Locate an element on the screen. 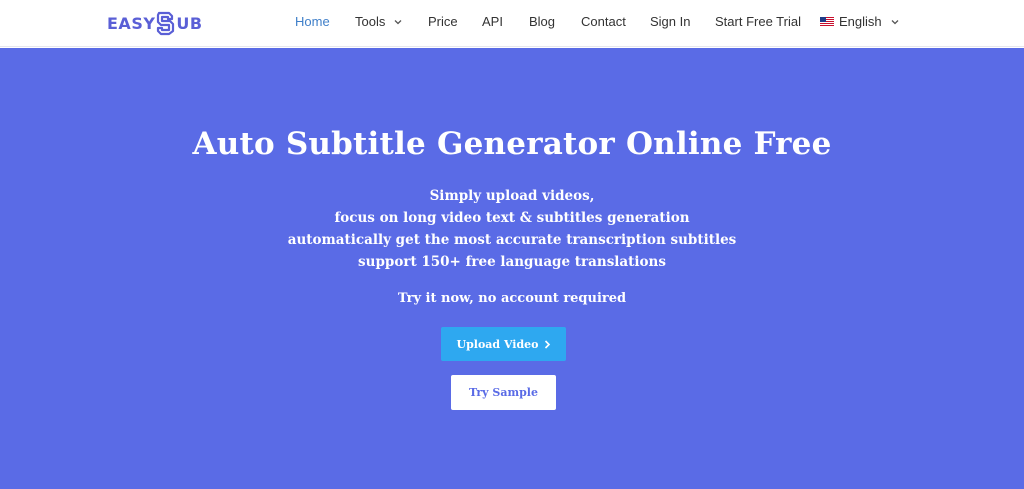 Image resolution: width=1024 pixels, height=489 pixels. nav-price: Price is located at coordinates (443, 21).